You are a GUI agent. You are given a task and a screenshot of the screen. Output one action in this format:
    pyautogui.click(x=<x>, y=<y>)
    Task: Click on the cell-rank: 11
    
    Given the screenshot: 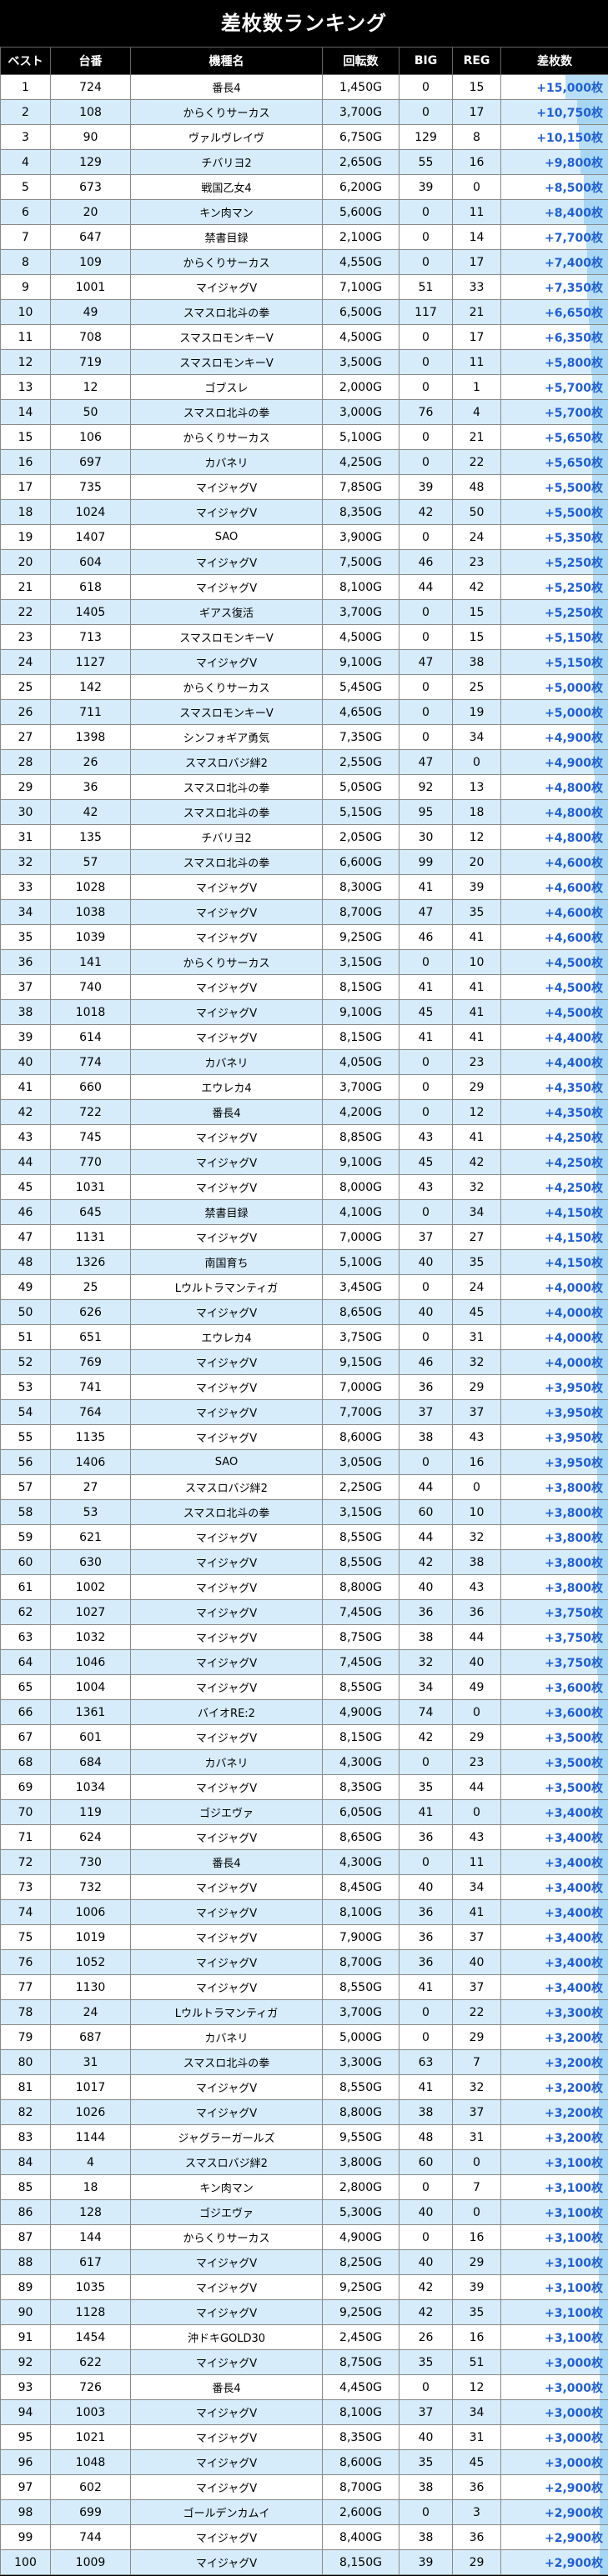 What is the action you would take?
    pyautogui.click(x=26, y=337)
    